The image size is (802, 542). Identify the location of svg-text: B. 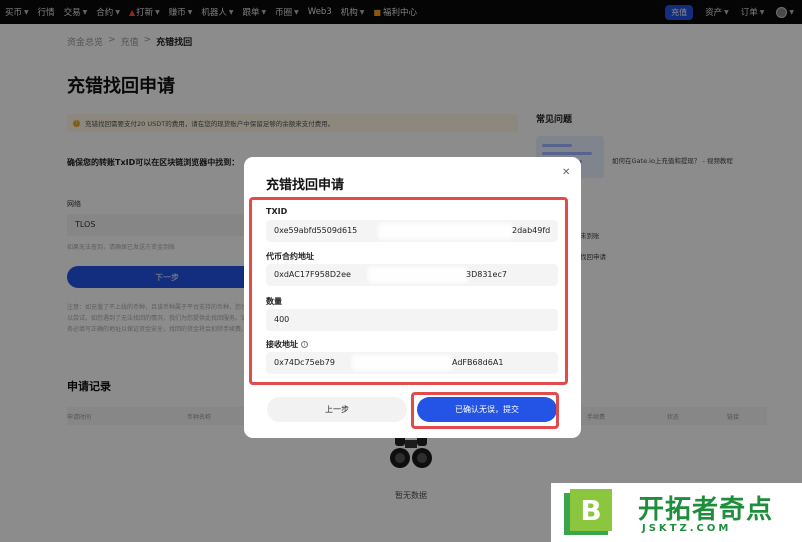
(590, 510).